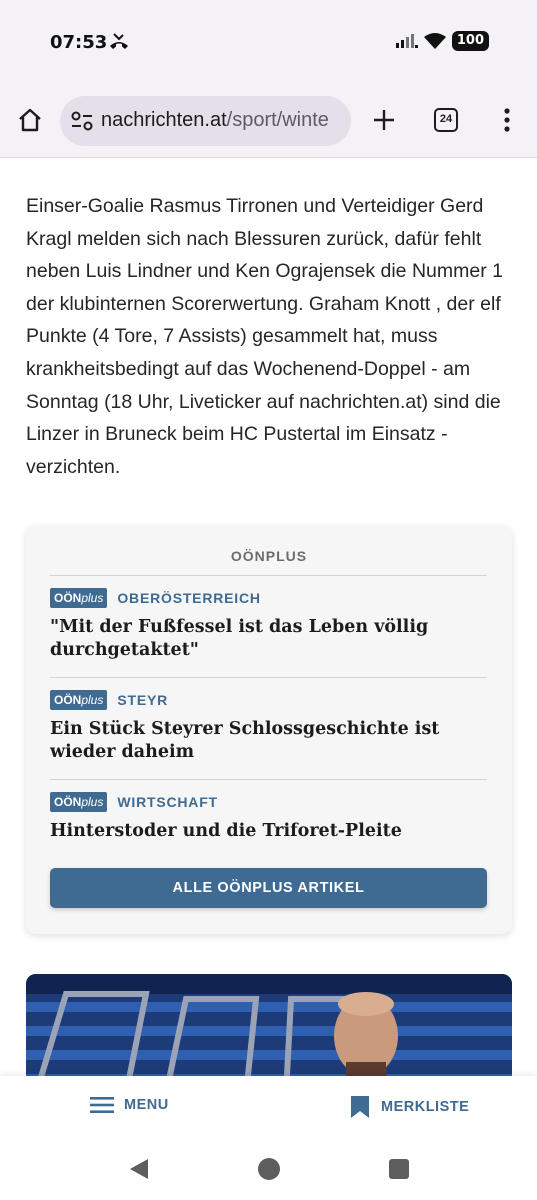  Describe the element at coordinates (268, 888) in the screenshot. I see `all-oonplus-articles-button: ALLE OÖNPLUS ARTIKEL` at that location.